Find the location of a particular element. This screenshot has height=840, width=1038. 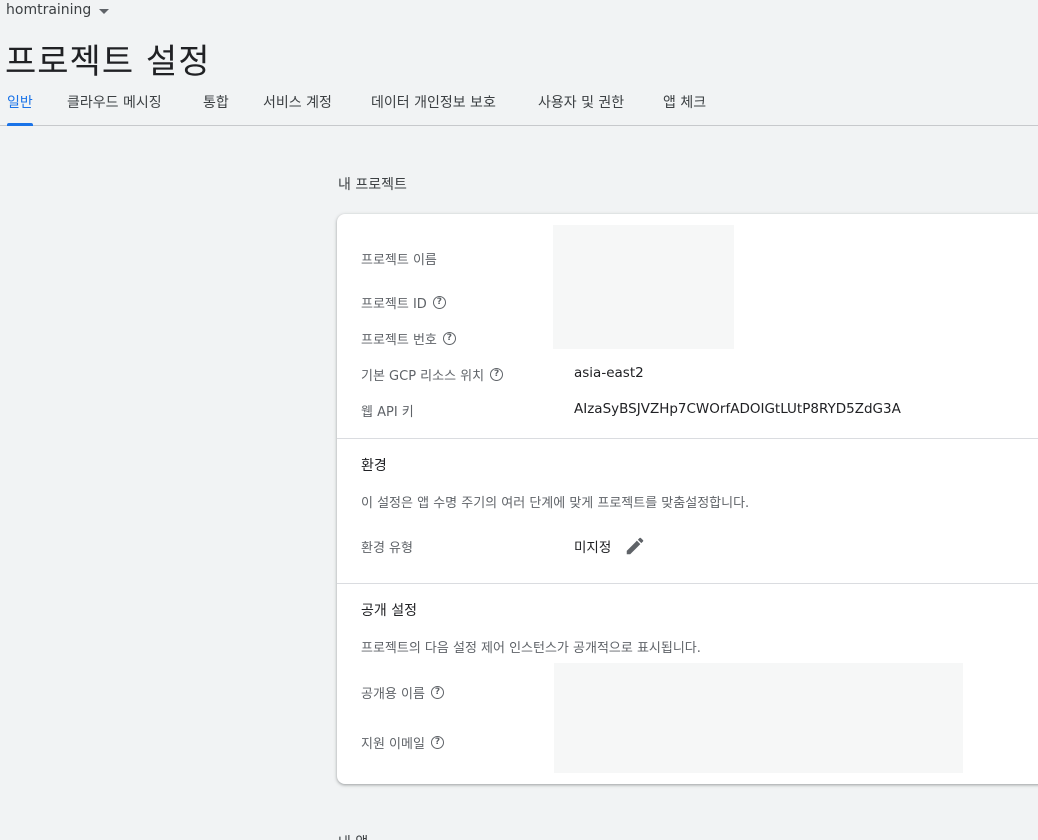

project-name-label: 프로젝트 이름 is located at coordinates (399, 260).